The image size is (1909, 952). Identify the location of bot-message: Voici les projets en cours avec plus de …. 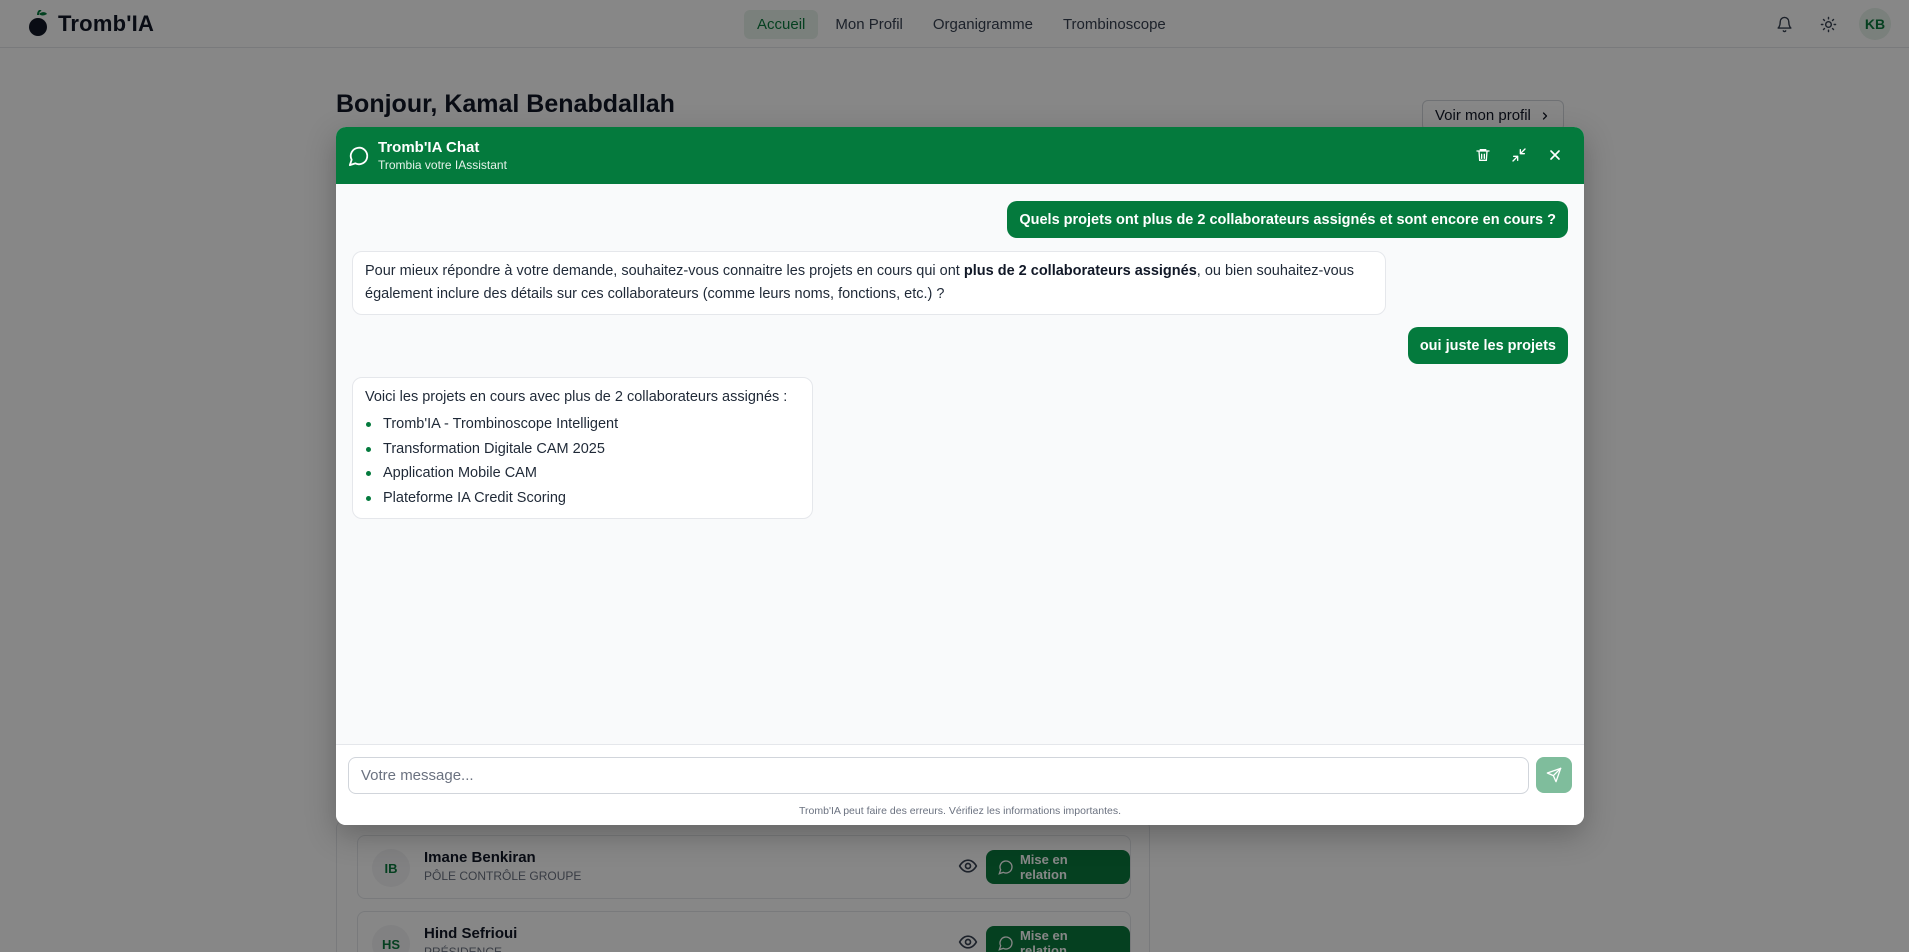
(582, 448).